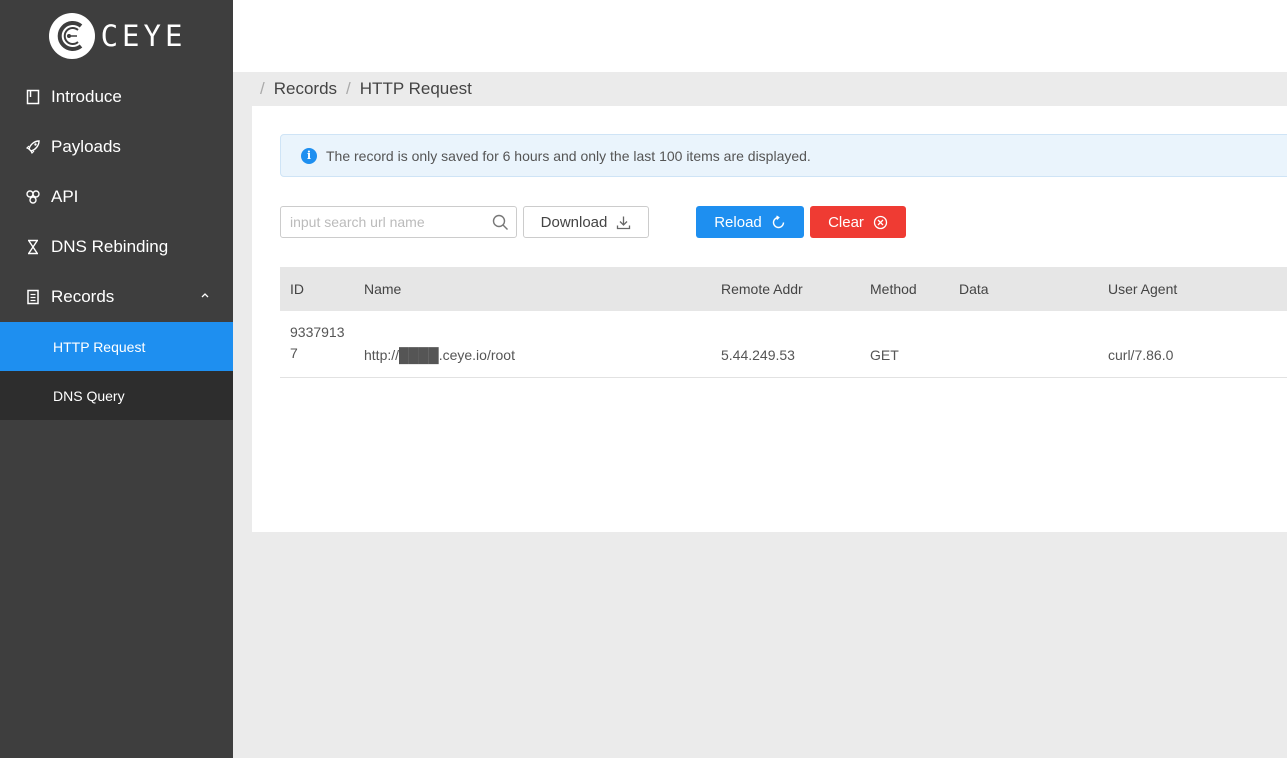  I want to click on column-header-data: Data, so click(1023, 289).